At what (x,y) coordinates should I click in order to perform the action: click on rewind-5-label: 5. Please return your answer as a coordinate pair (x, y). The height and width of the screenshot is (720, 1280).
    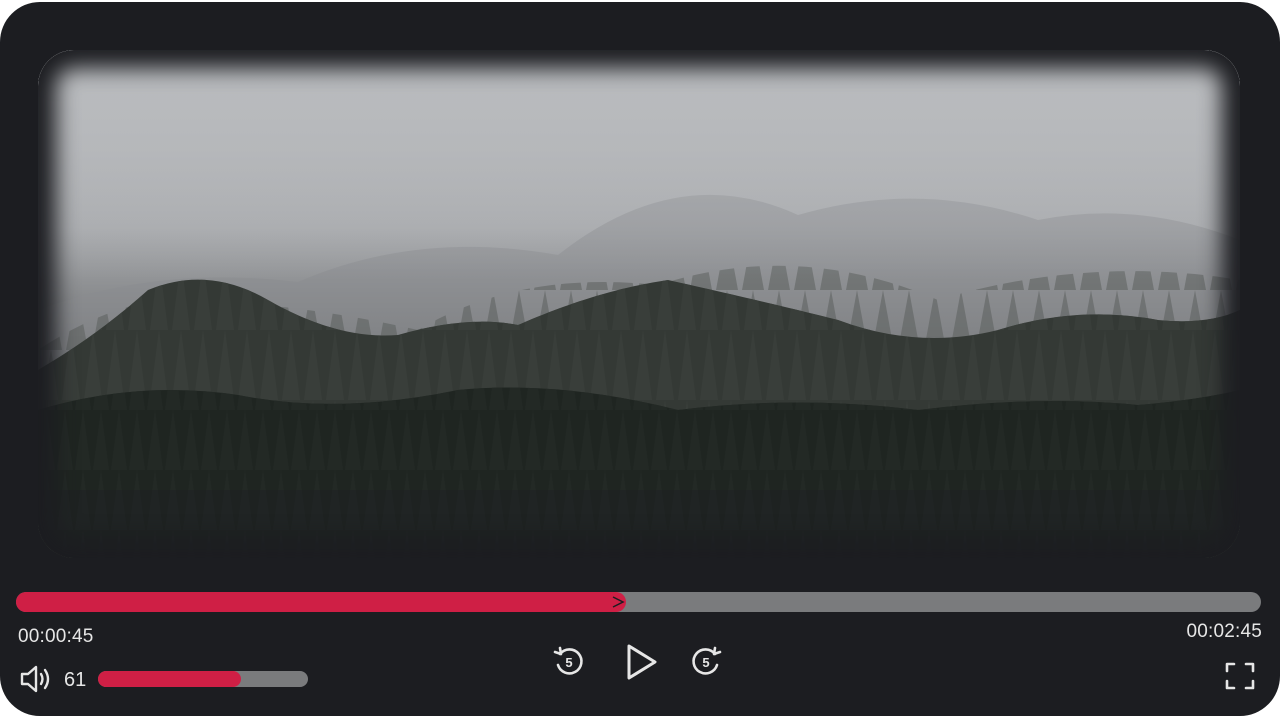
    Looking at the image, I should click on (568, 662).